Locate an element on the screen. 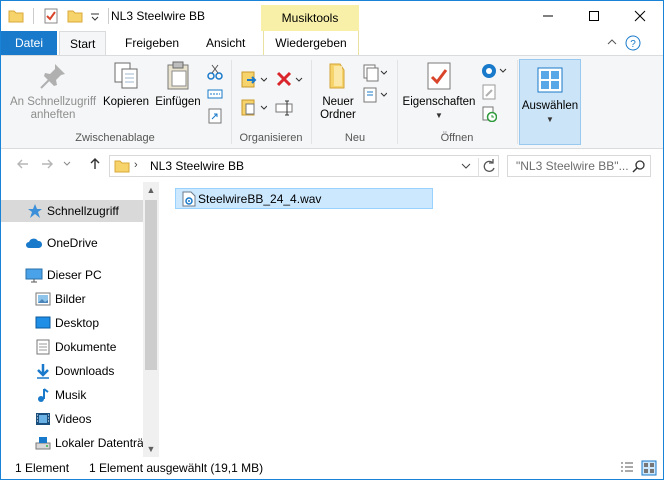  open-icon is located at coordinates (494, 71).